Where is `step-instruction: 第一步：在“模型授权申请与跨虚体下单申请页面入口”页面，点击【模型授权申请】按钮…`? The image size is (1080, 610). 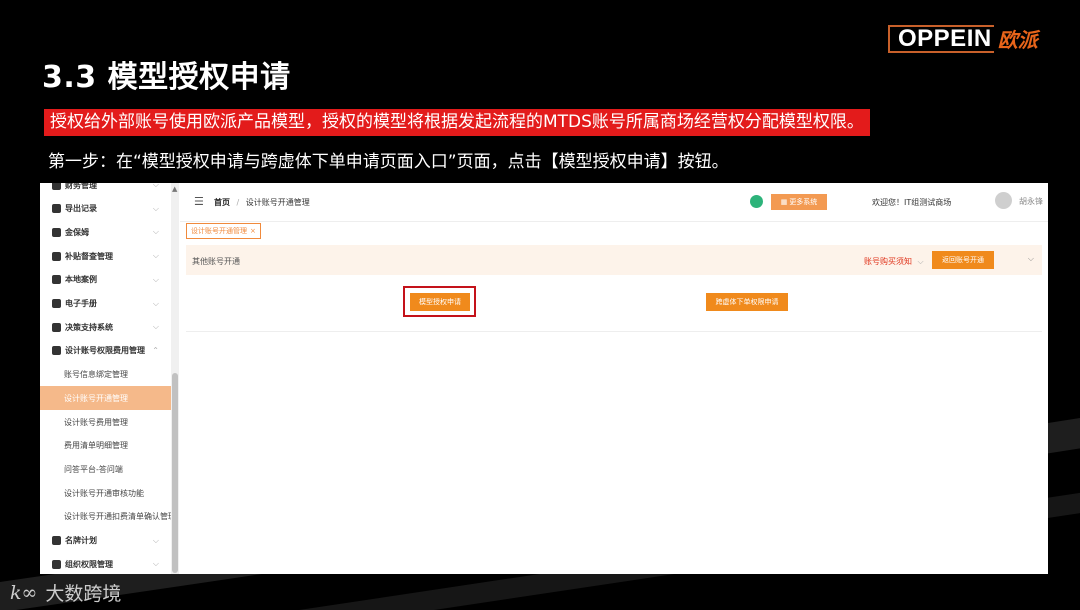
step-instruction: 第一步：在“模型授权申请与跨虚体下单申请页面入口”页面，点击【模型授权申请】按钮… is located at coordinates (388, 162).